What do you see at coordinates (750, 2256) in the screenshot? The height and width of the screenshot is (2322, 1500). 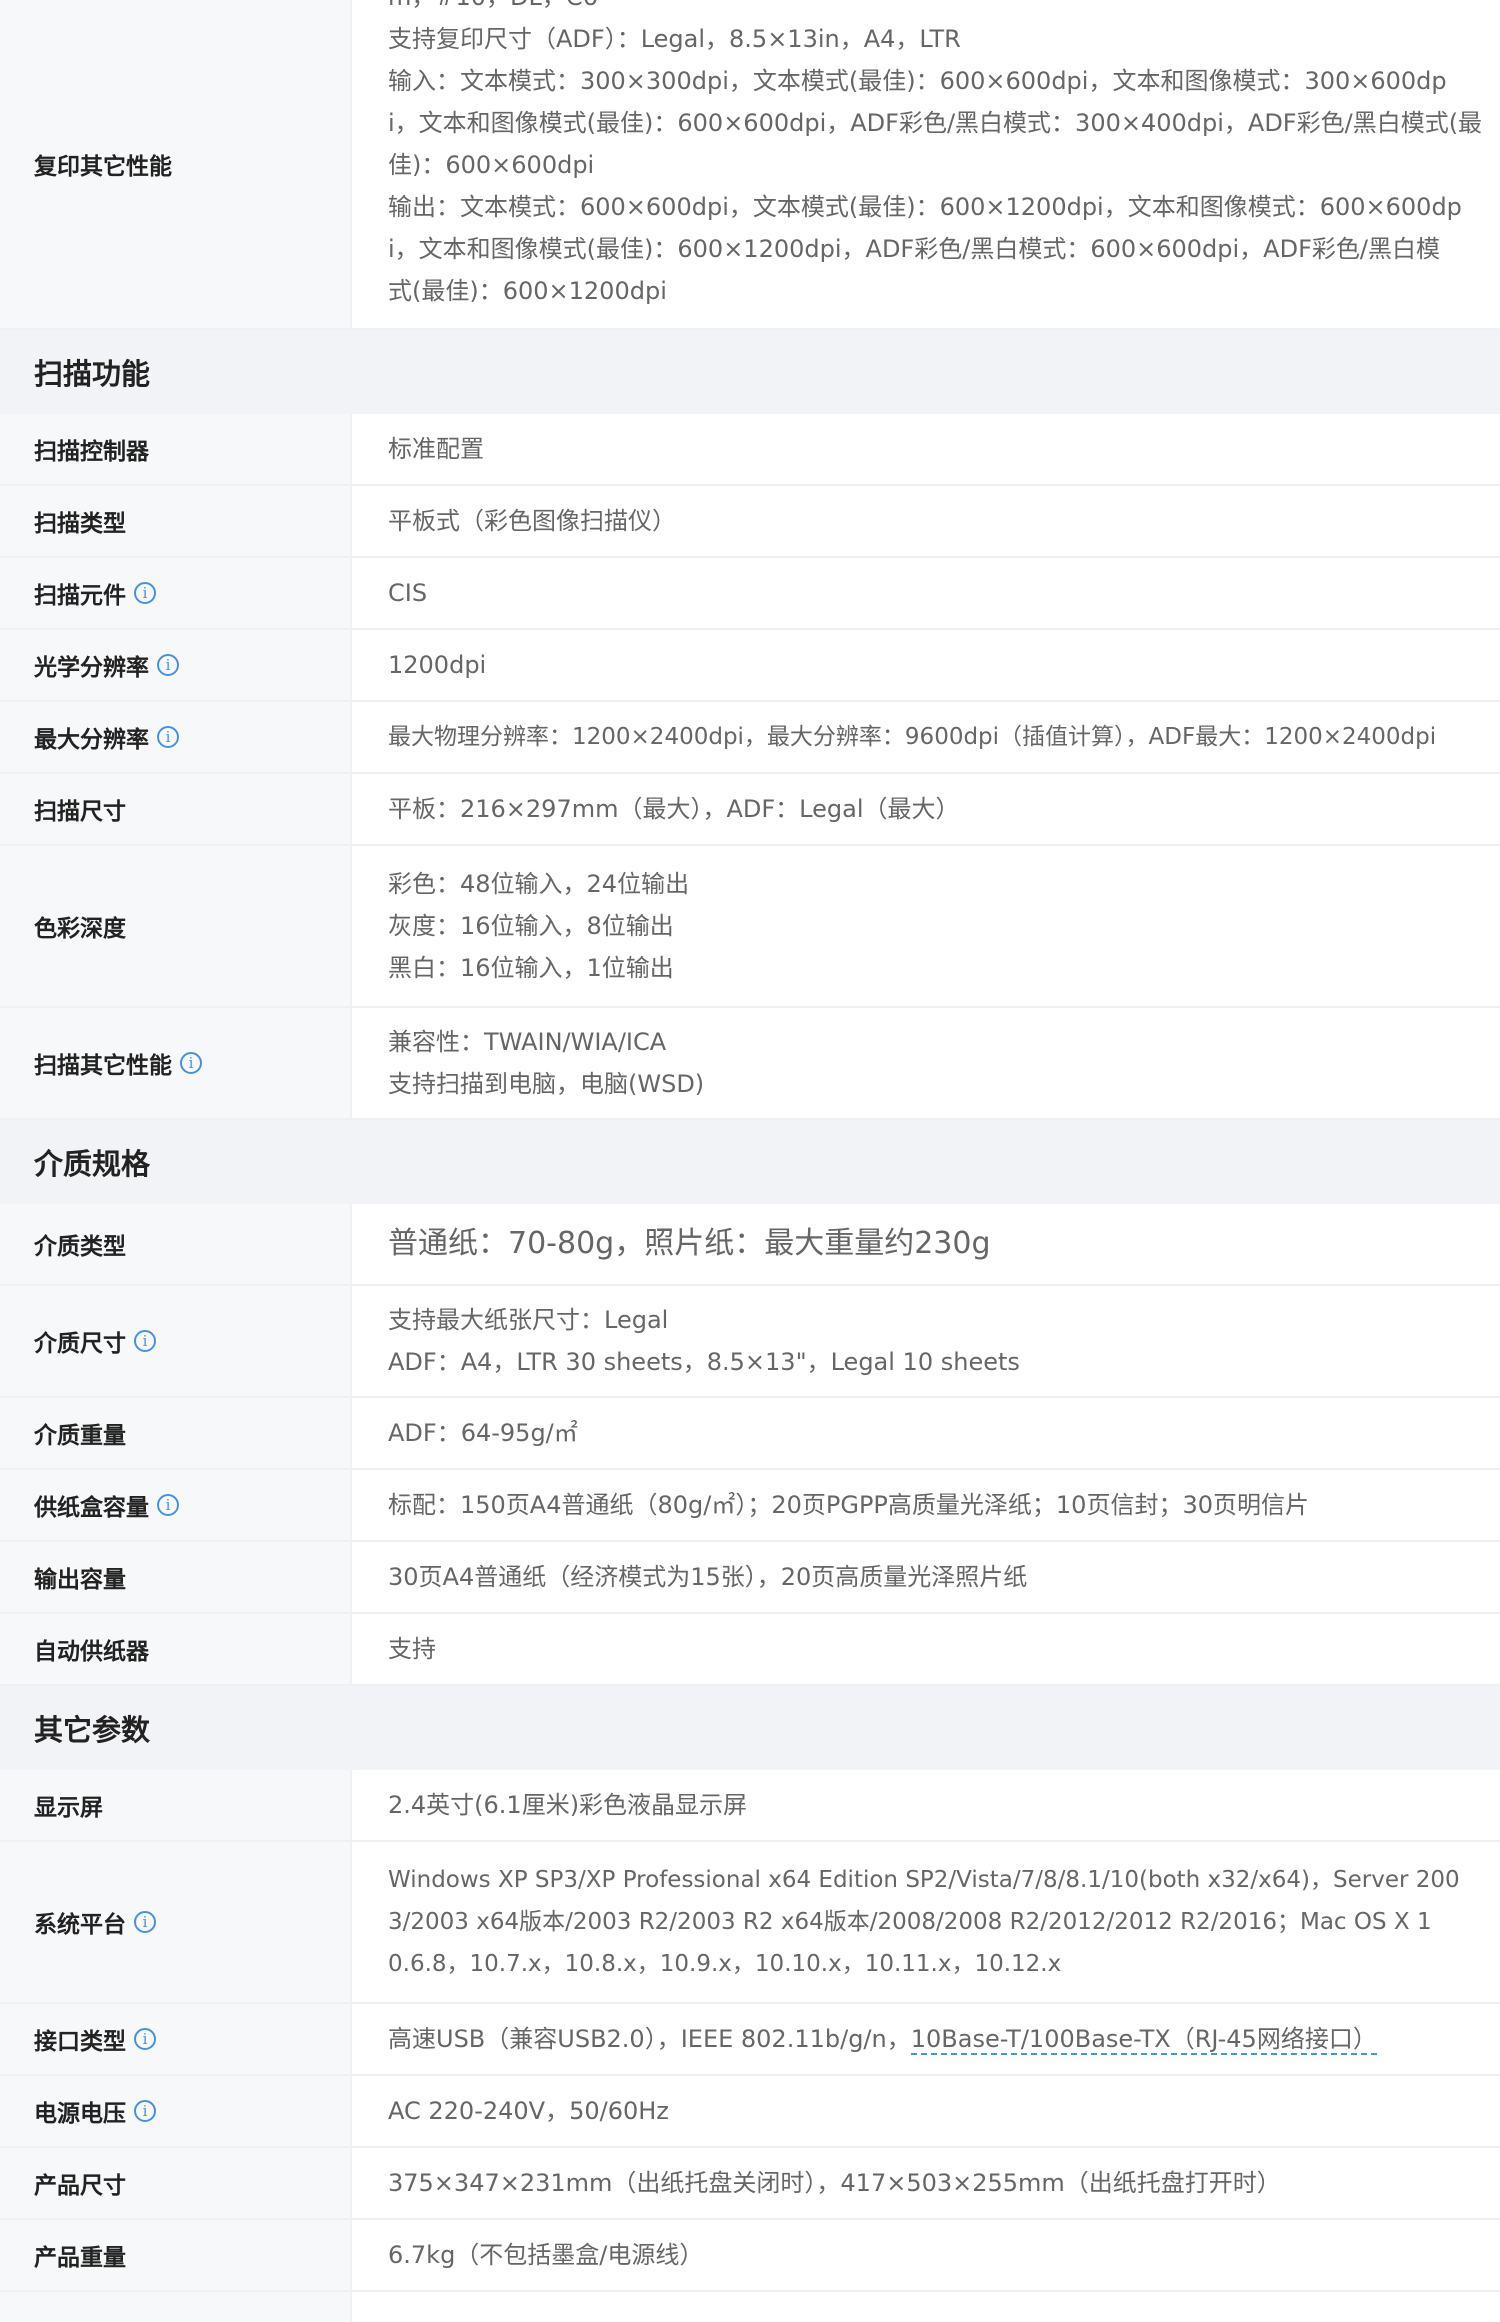 I see `spec-row-weight: 产品重量 6.7kg（不包括墨盒/电源线）` at bounding box center [750, 2256].